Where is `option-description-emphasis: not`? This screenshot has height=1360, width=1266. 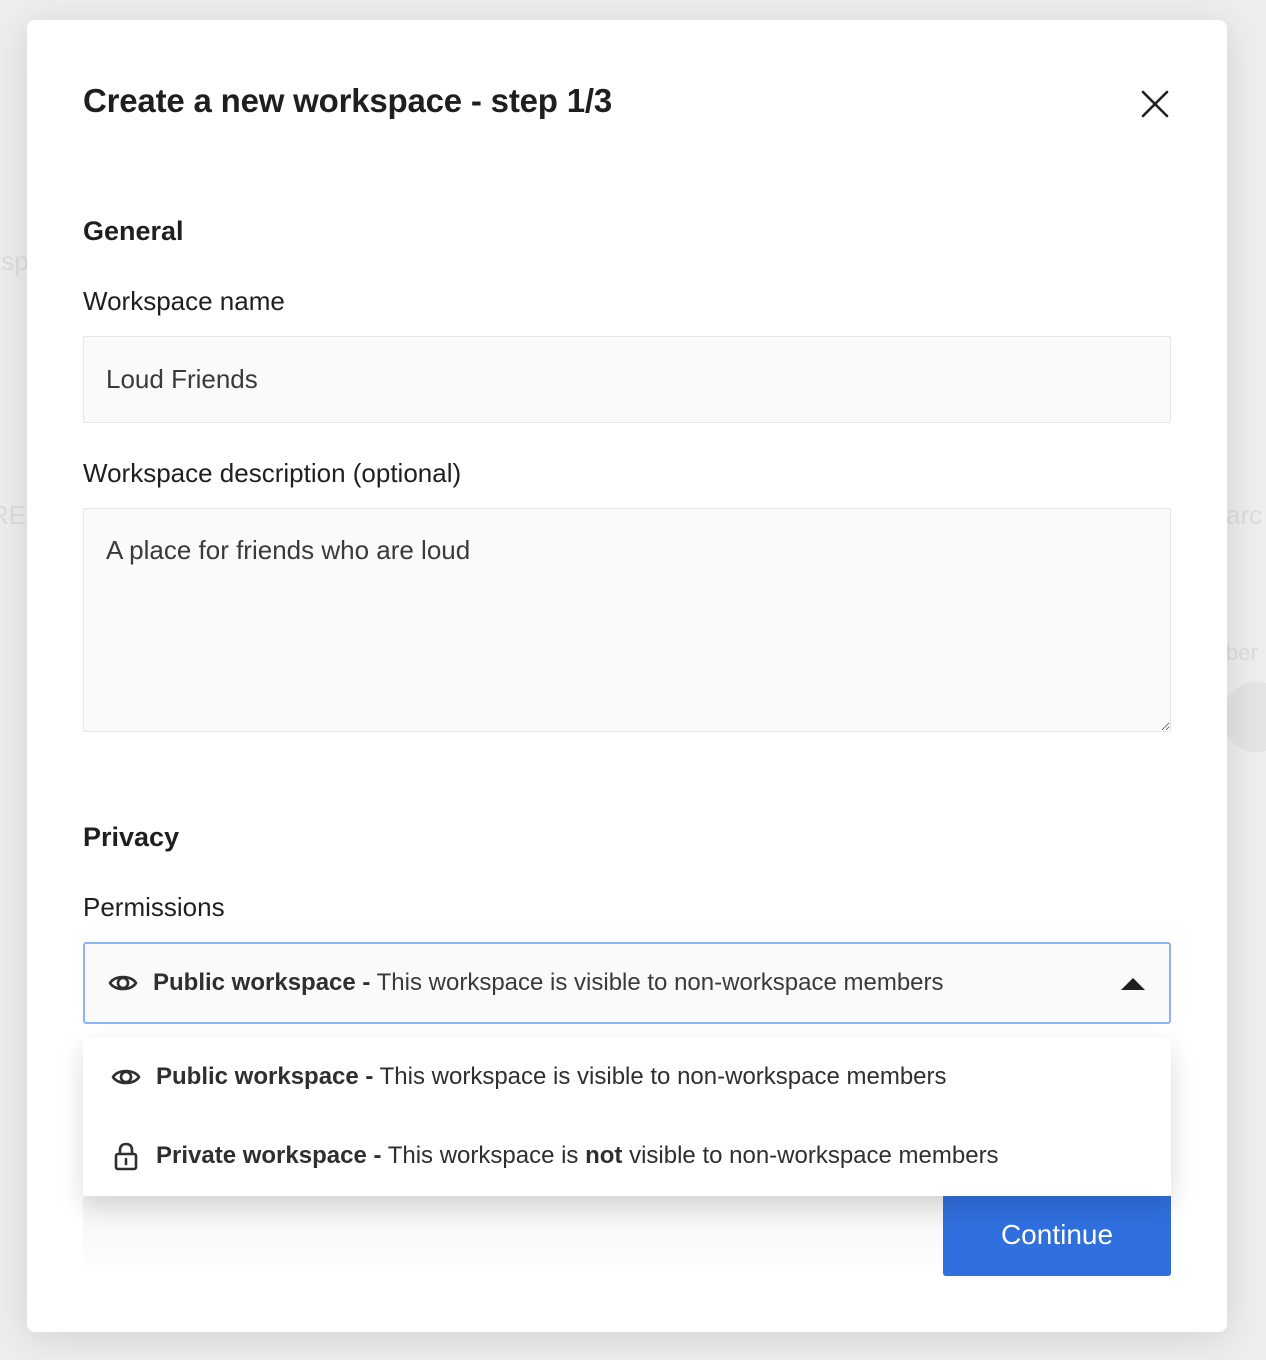 option-description-emphasis: not is located at coordinates (604, 1155).